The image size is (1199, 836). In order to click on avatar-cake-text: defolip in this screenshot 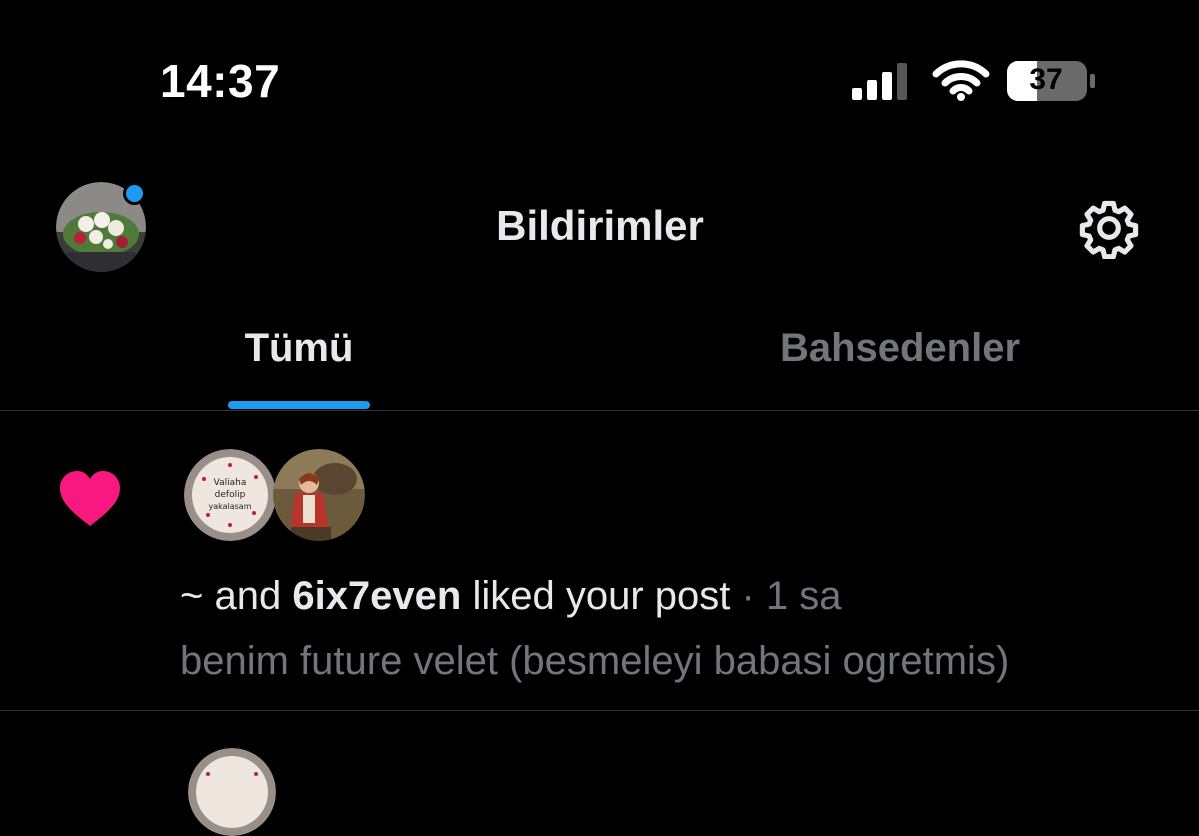, I will do `click(230, 495)`.